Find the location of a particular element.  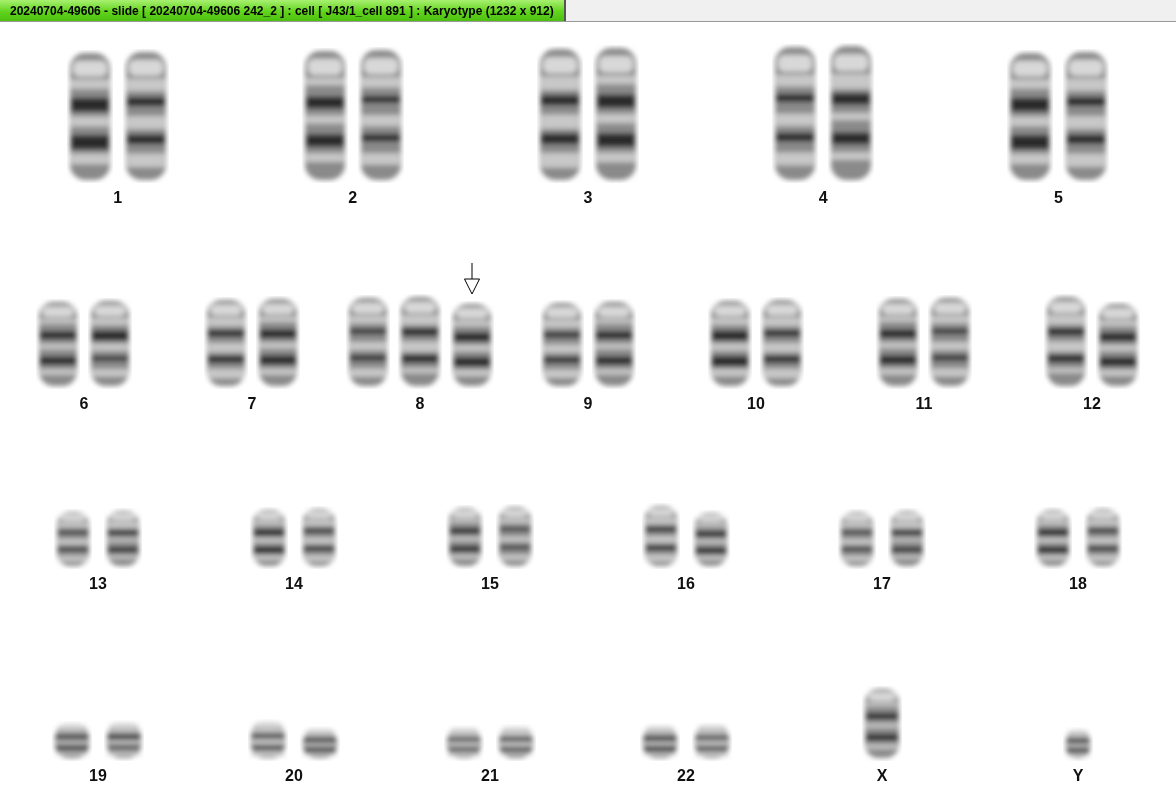

chromosome-number: 15 is located at coordinates (490, 584).